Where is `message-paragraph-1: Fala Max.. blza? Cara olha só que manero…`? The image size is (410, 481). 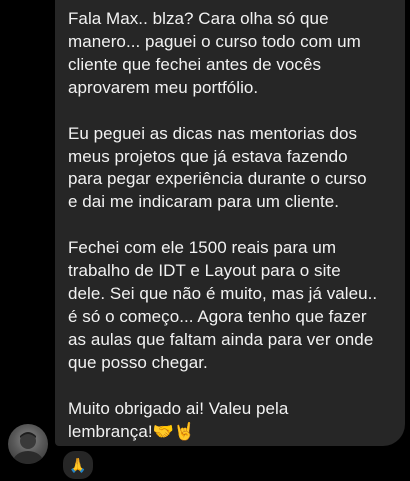 message-paragraph-1: Fala Max.. blza? Cara olha só que manero… is located at coordinates (214, 53).